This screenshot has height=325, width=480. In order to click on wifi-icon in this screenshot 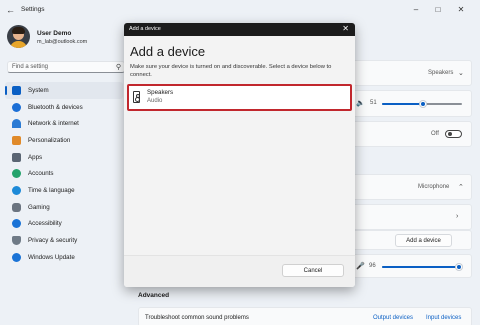, I will do `click(16, 124)`.